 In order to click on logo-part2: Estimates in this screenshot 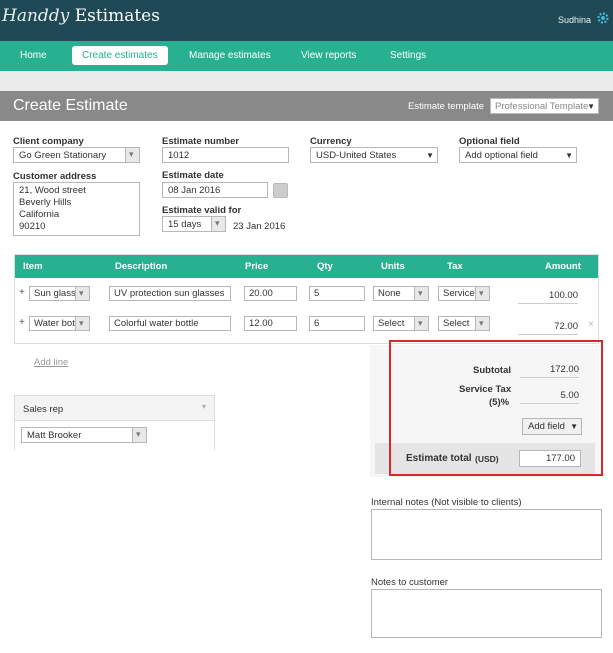, I will do `click(117, 16)`.